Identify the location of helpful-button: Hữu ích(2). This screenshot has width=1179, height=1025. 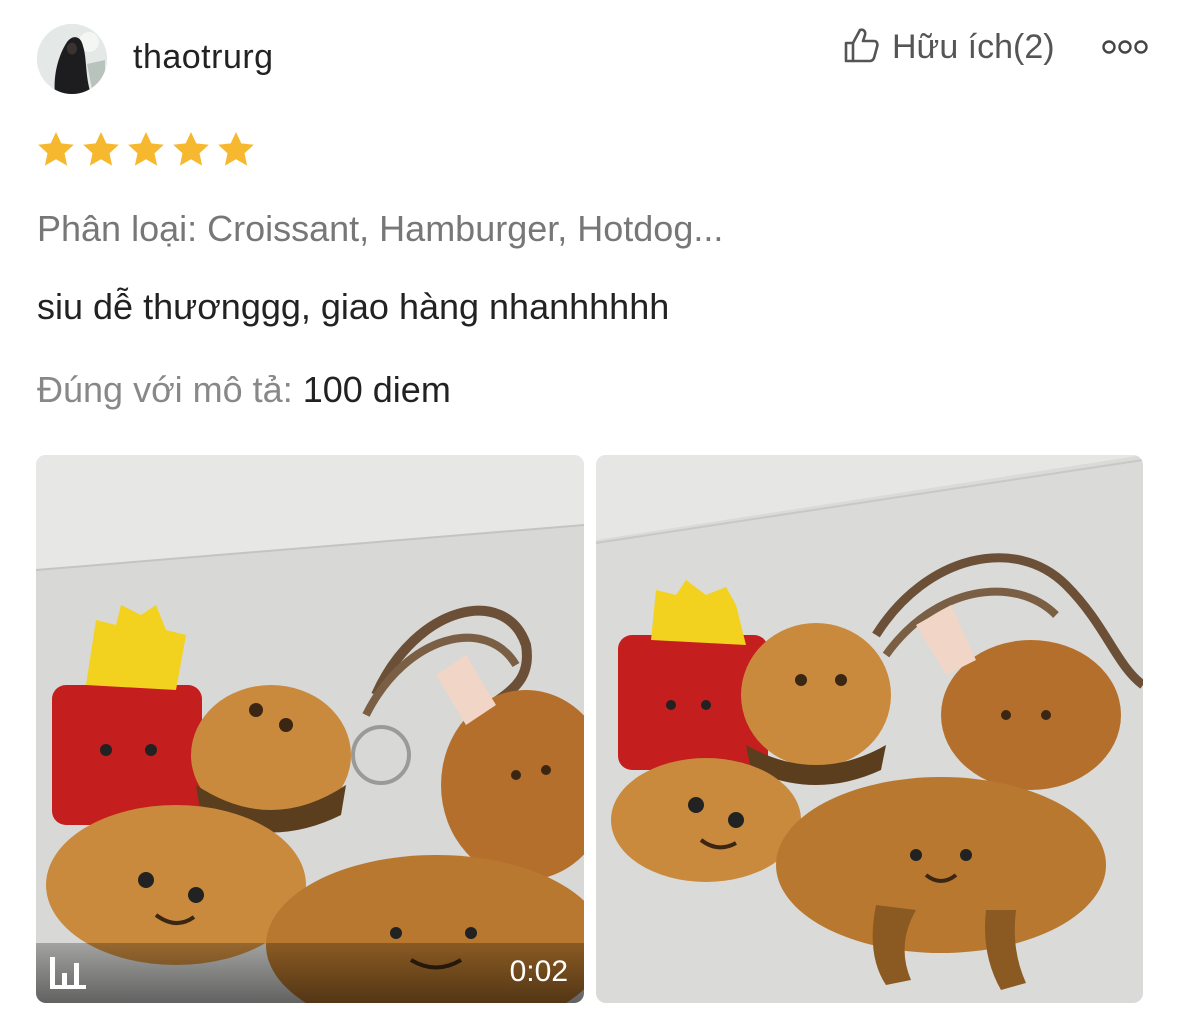
(948, 47).